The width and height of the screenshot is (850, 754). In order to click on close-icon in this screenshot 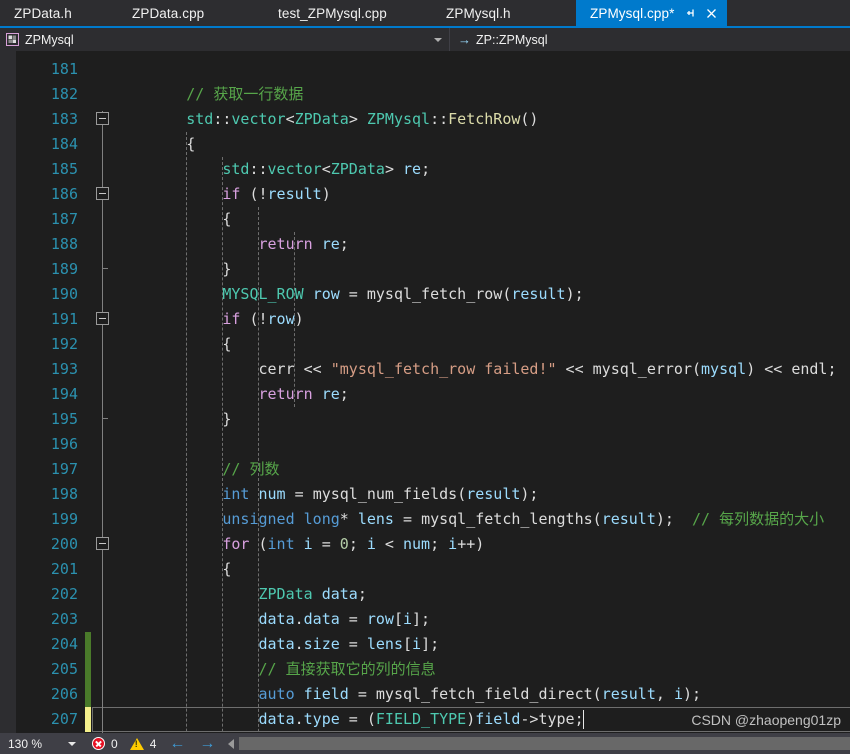, I will do `click(711, 13)`.